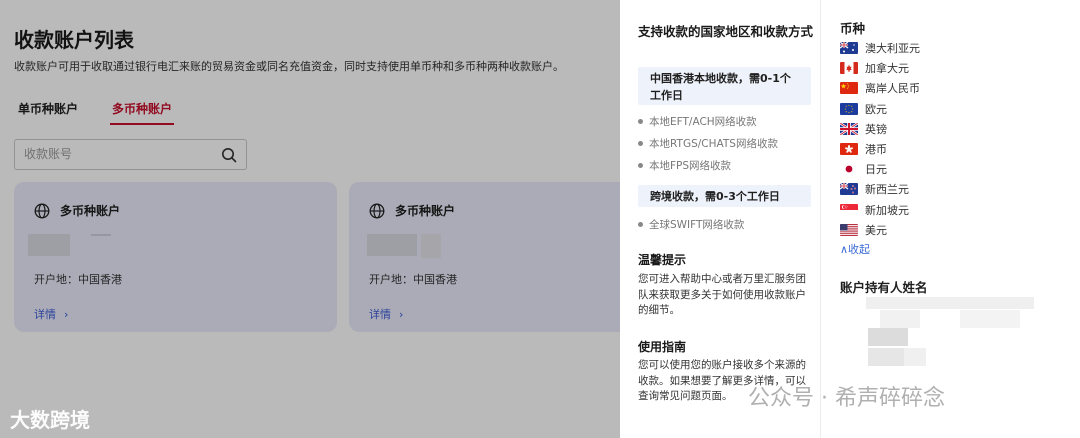 The image size is (1080, 438). Describe the element at coordinates (662, 347) in the screenshot. I see `guide-title: 使用指南` at that location.